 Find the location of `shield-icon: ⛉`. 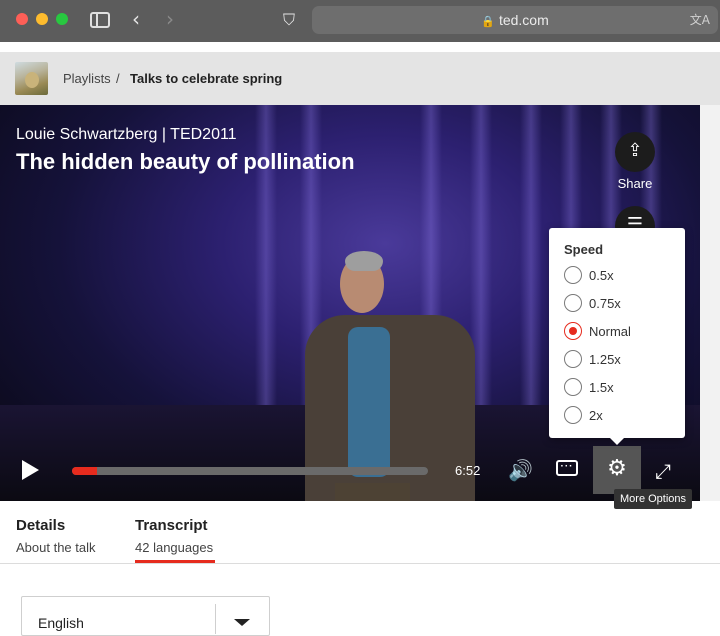

shield-icon: ⛉ is located at coordinates (289, 20).